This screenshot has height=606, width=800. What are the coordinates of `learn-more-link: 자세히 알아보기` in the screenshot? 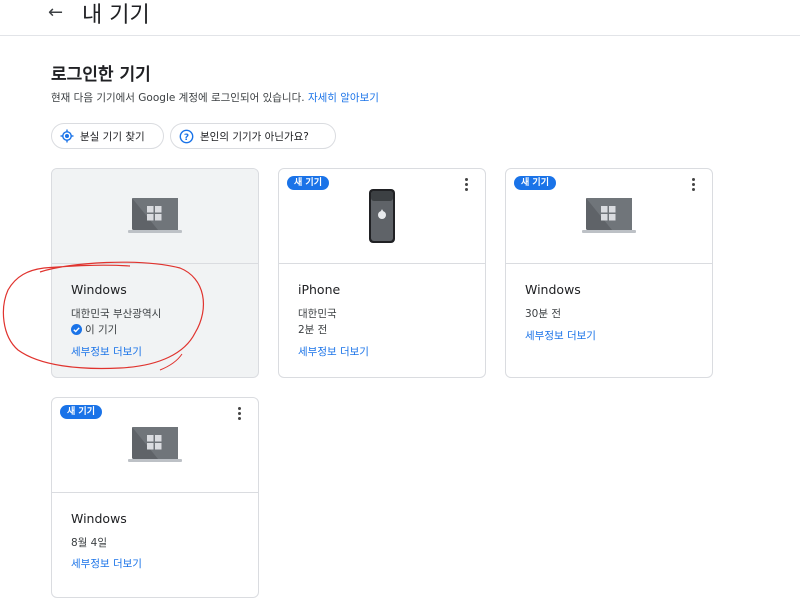 It's located at (343, 98).